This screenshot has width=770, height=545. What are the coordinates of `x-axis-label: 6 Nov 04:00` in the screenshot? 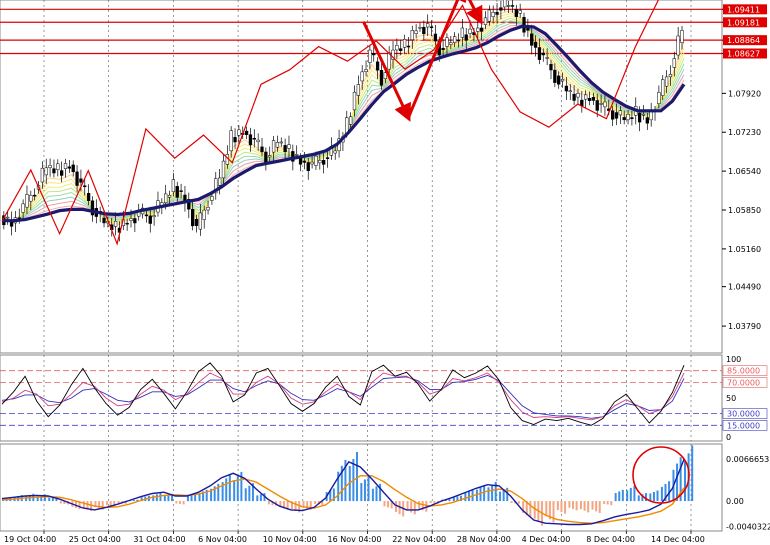 It's located at (222, 539).